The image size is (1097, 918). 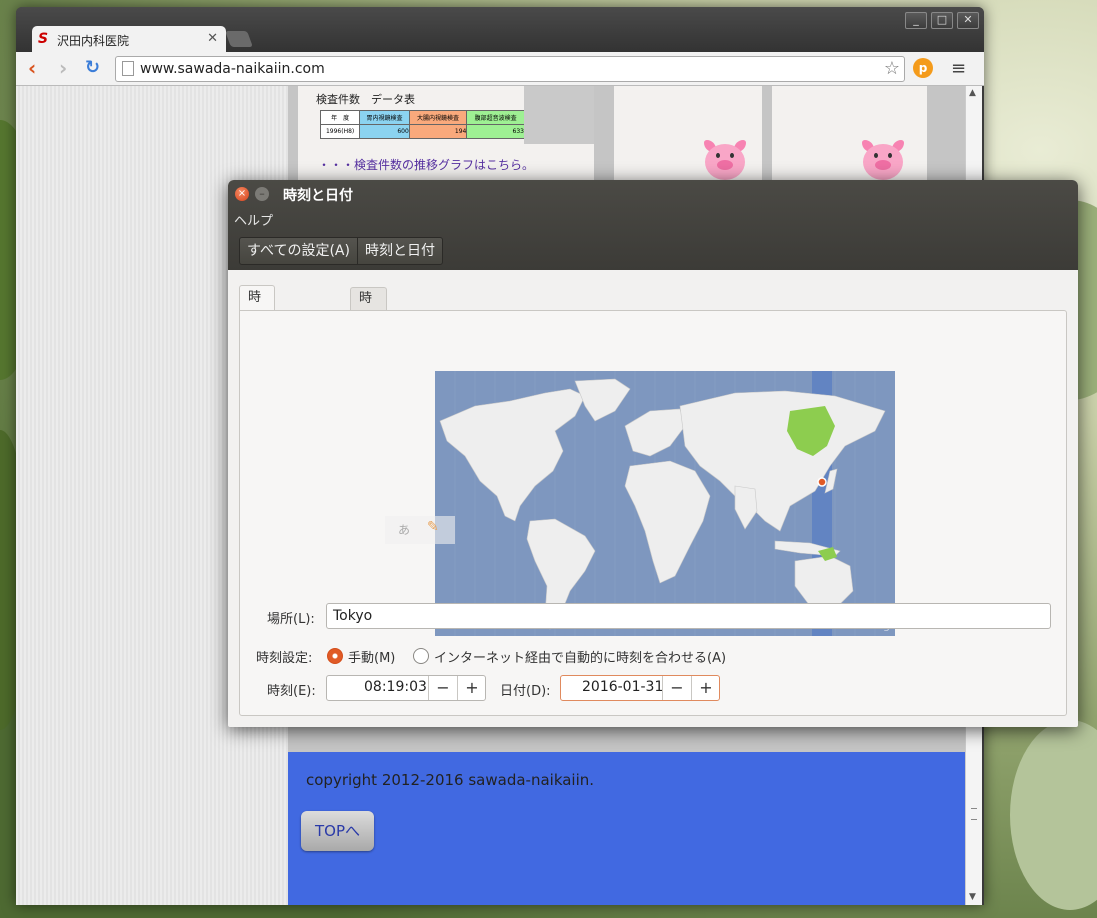 I want to click on browser-toolbar: ‹ › ↻ www.sawada-naikaiin.com ☆ p ≡, so click(x=500, y=69).